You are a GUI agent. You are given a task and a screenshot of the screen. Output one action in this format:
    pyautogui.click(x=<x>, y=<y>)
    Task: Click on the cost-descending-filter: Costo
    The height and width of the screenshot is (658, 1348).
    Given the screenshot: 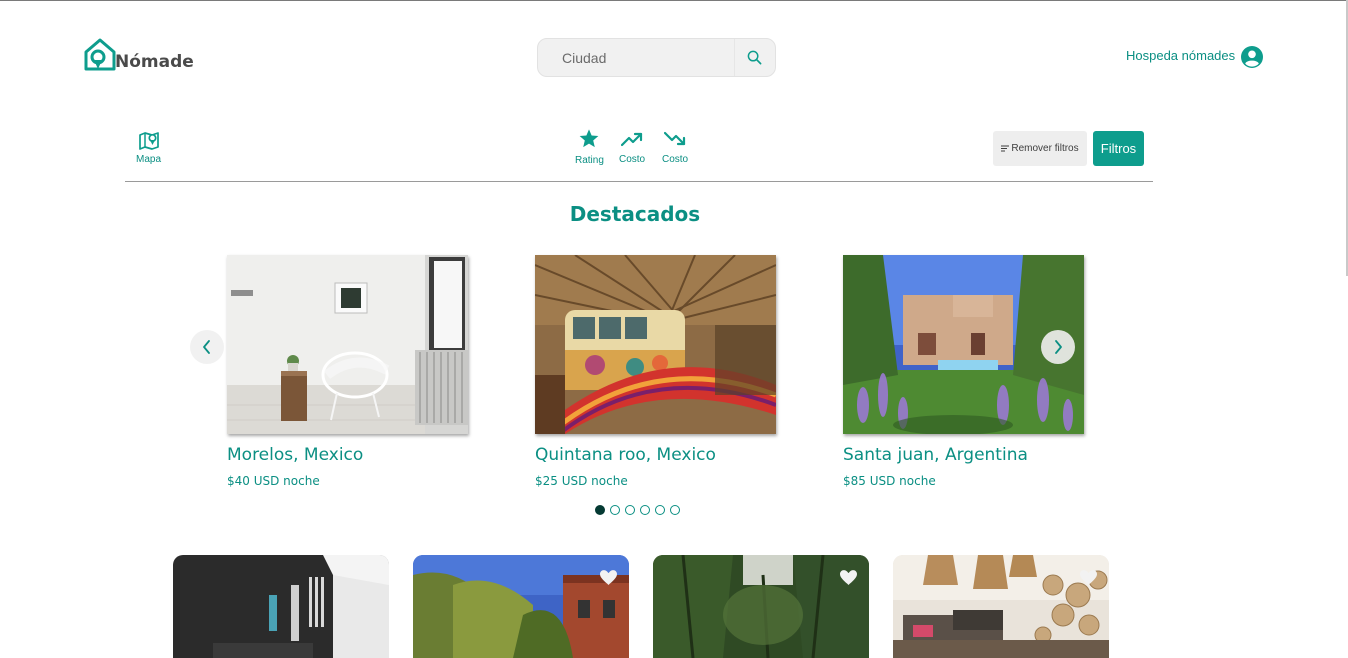 What is the action you would take?
    pyautogui.click(x=675, y=148)
    